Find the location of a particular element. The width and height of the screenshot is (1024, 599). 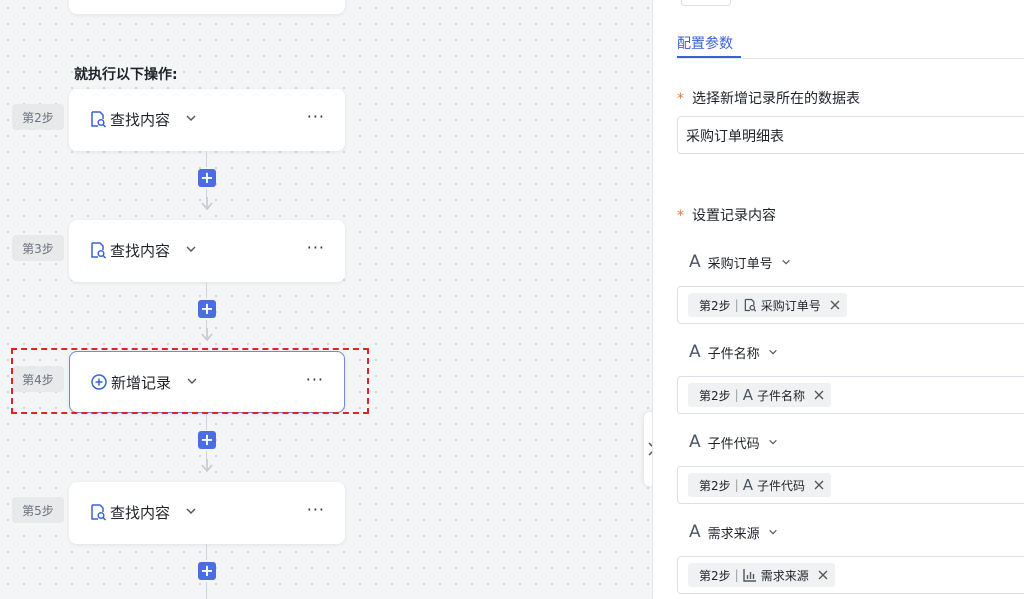

previous-step-card is located at coordinates (207, 7).